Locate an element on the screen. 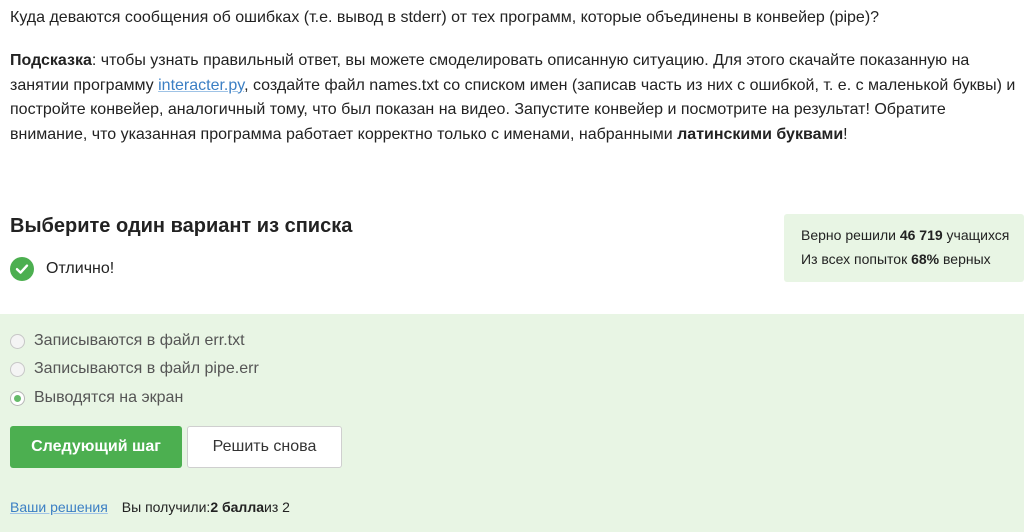 Image resolution: width=1024 pixels, height=532 pixels. check-circle-icon is located at coordinates (22, 269).